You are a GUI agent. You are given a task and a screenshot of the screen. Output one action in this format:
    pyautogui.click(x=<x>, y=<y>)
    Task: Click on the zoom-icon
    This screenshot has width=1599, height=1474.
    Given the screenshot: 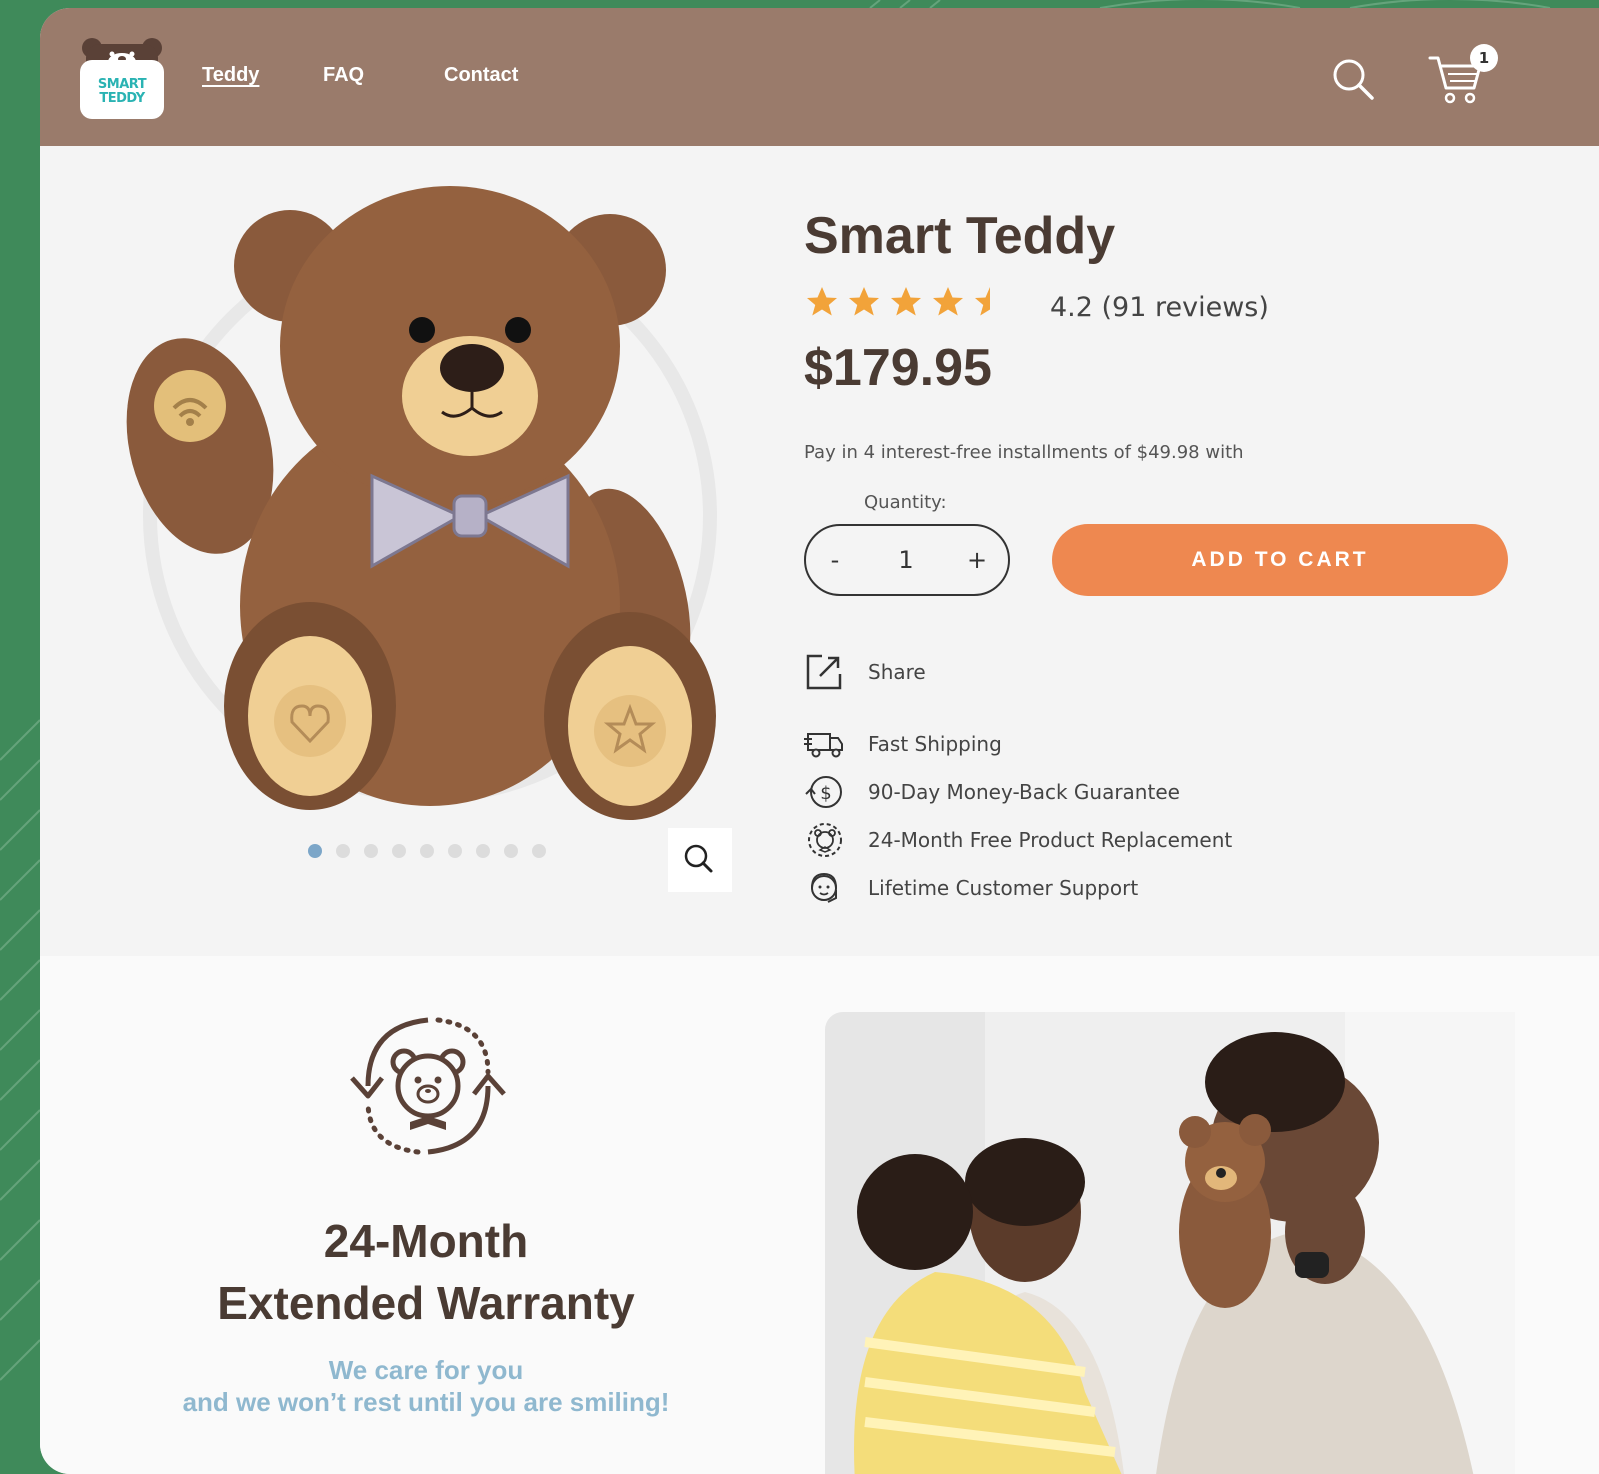 What is the action you would take?
    pyautogui.click(x=698, y=858)
    